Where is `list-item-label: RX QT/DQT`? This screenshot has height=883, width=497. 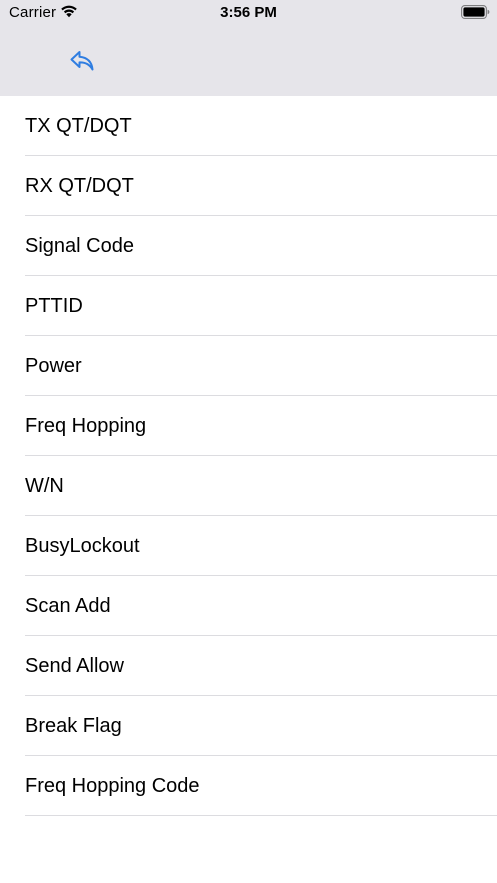 list-item-label: RX QT/DQT is located at coordinates (79, 186).